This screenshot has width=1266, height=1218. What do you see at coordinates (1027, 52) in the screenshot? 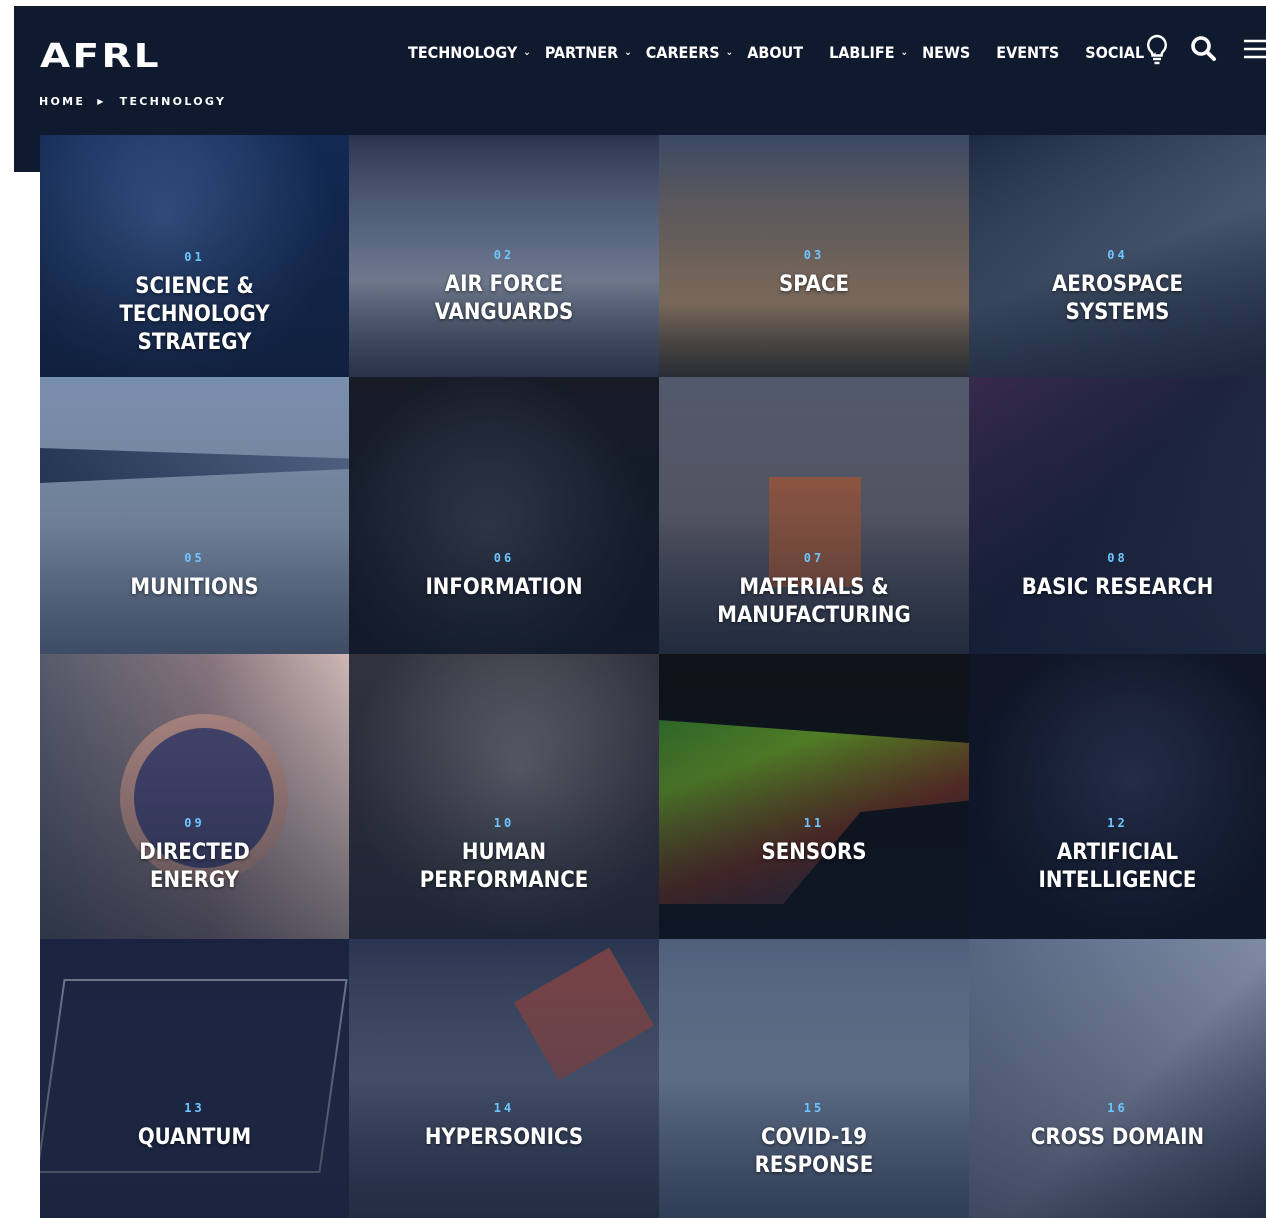
I see `nav-events: EVENTS` at bounding box center [1027, 52].